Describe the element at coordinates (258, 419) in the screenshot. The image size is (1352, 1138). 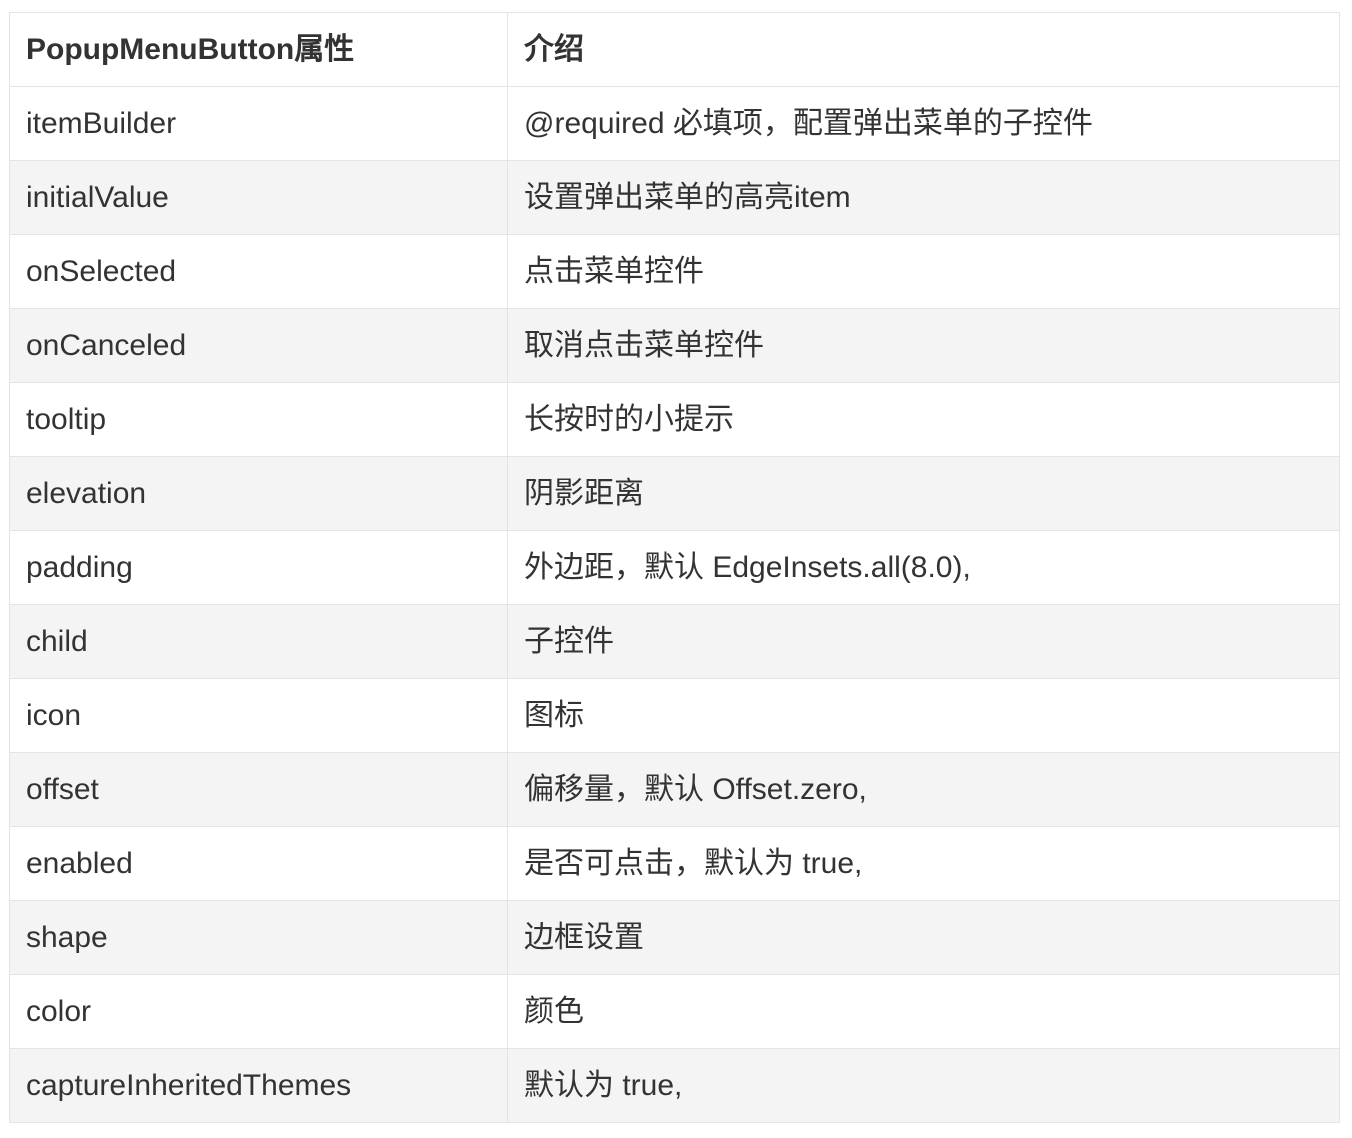
I see `property-name: tooltip` at that location.